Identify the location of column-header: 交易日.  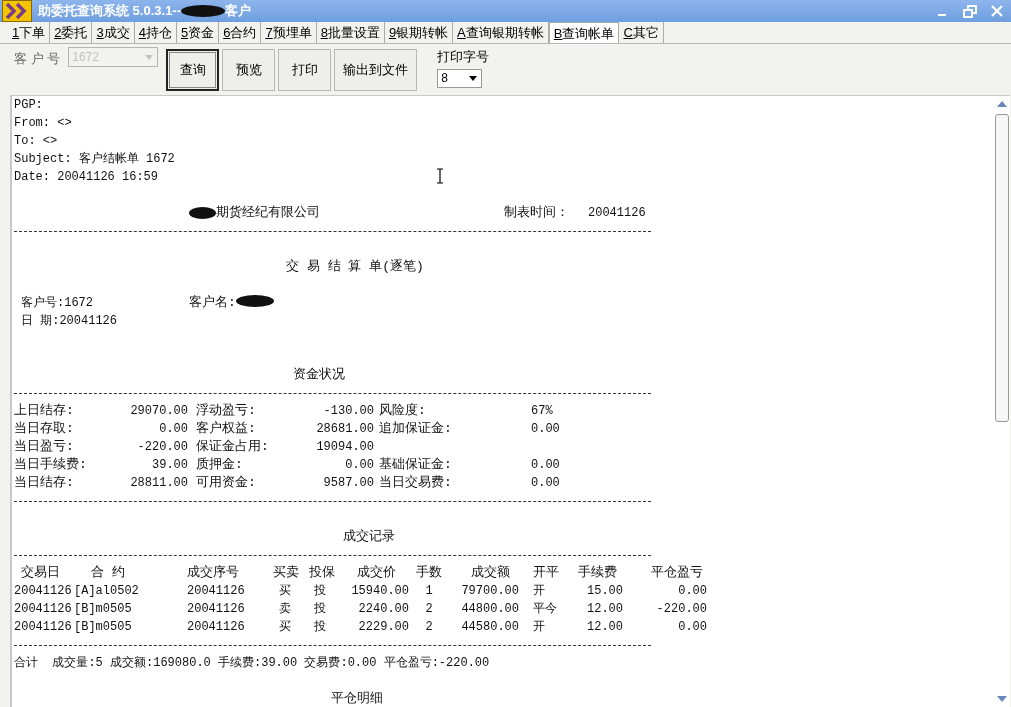
(40, 573).